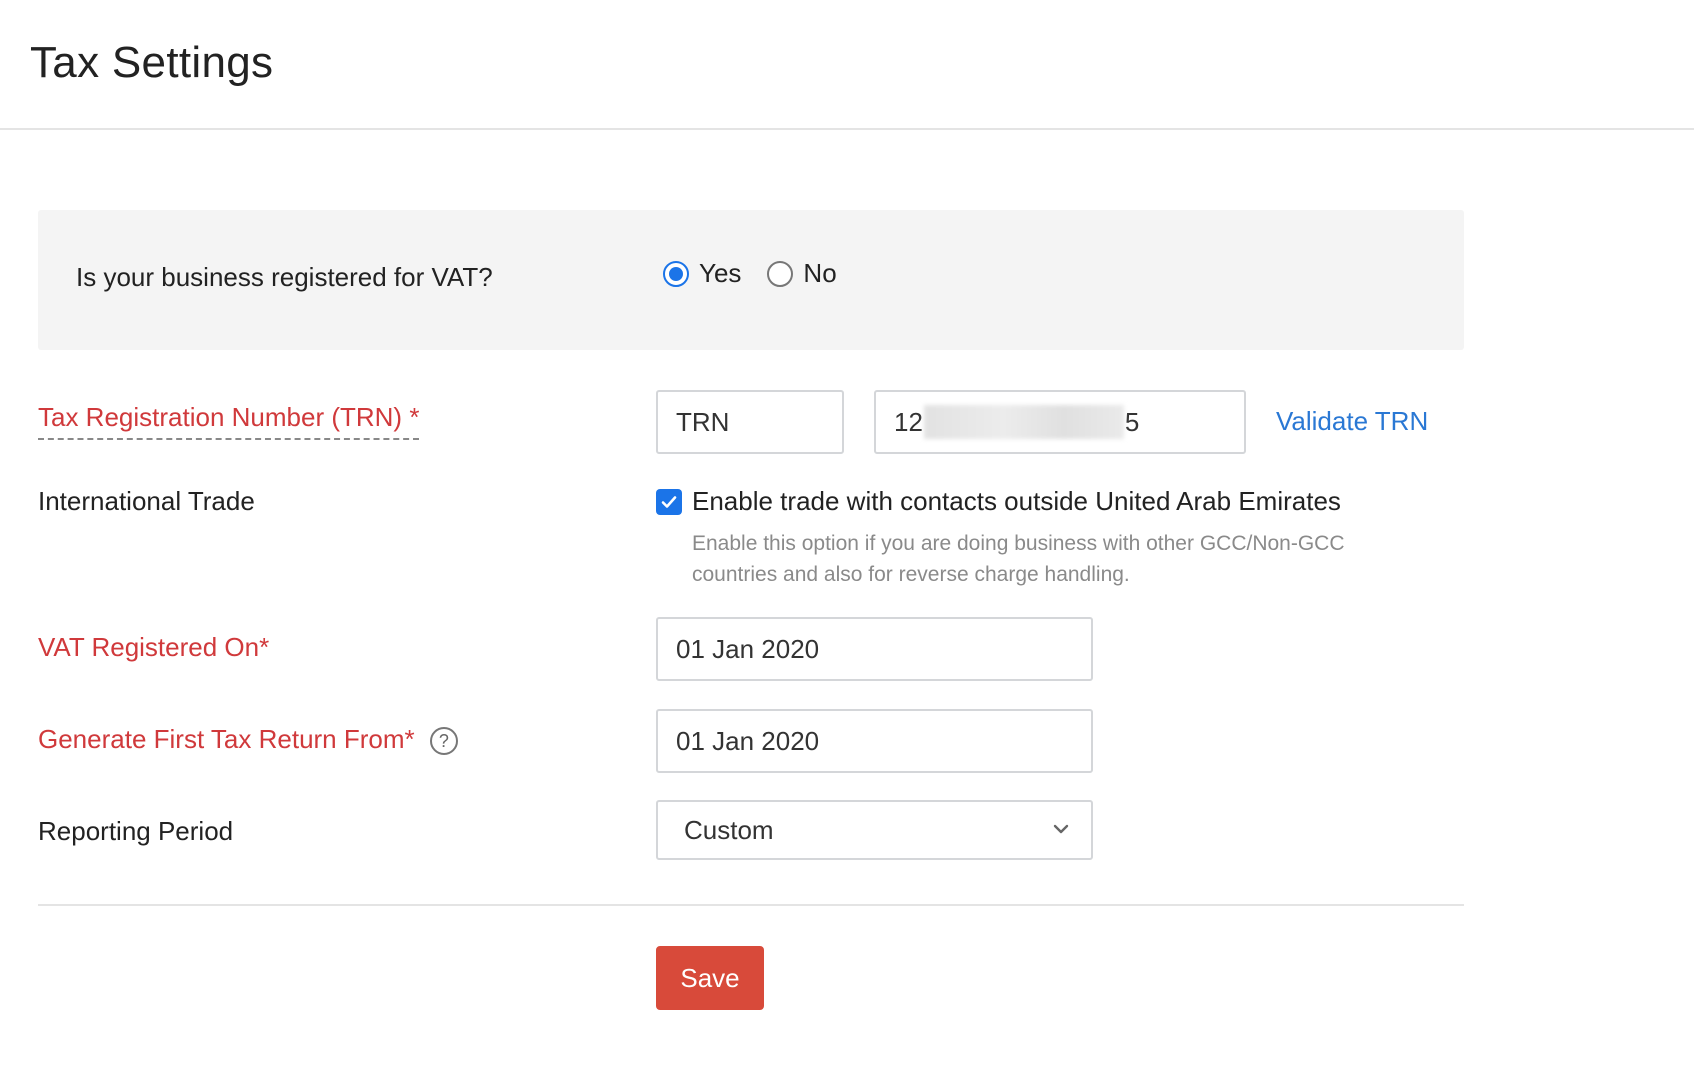 This screenshot has width=1694, height=1092. I want to click on validate-trn-link: Validate TRN, so click(1352, 421).